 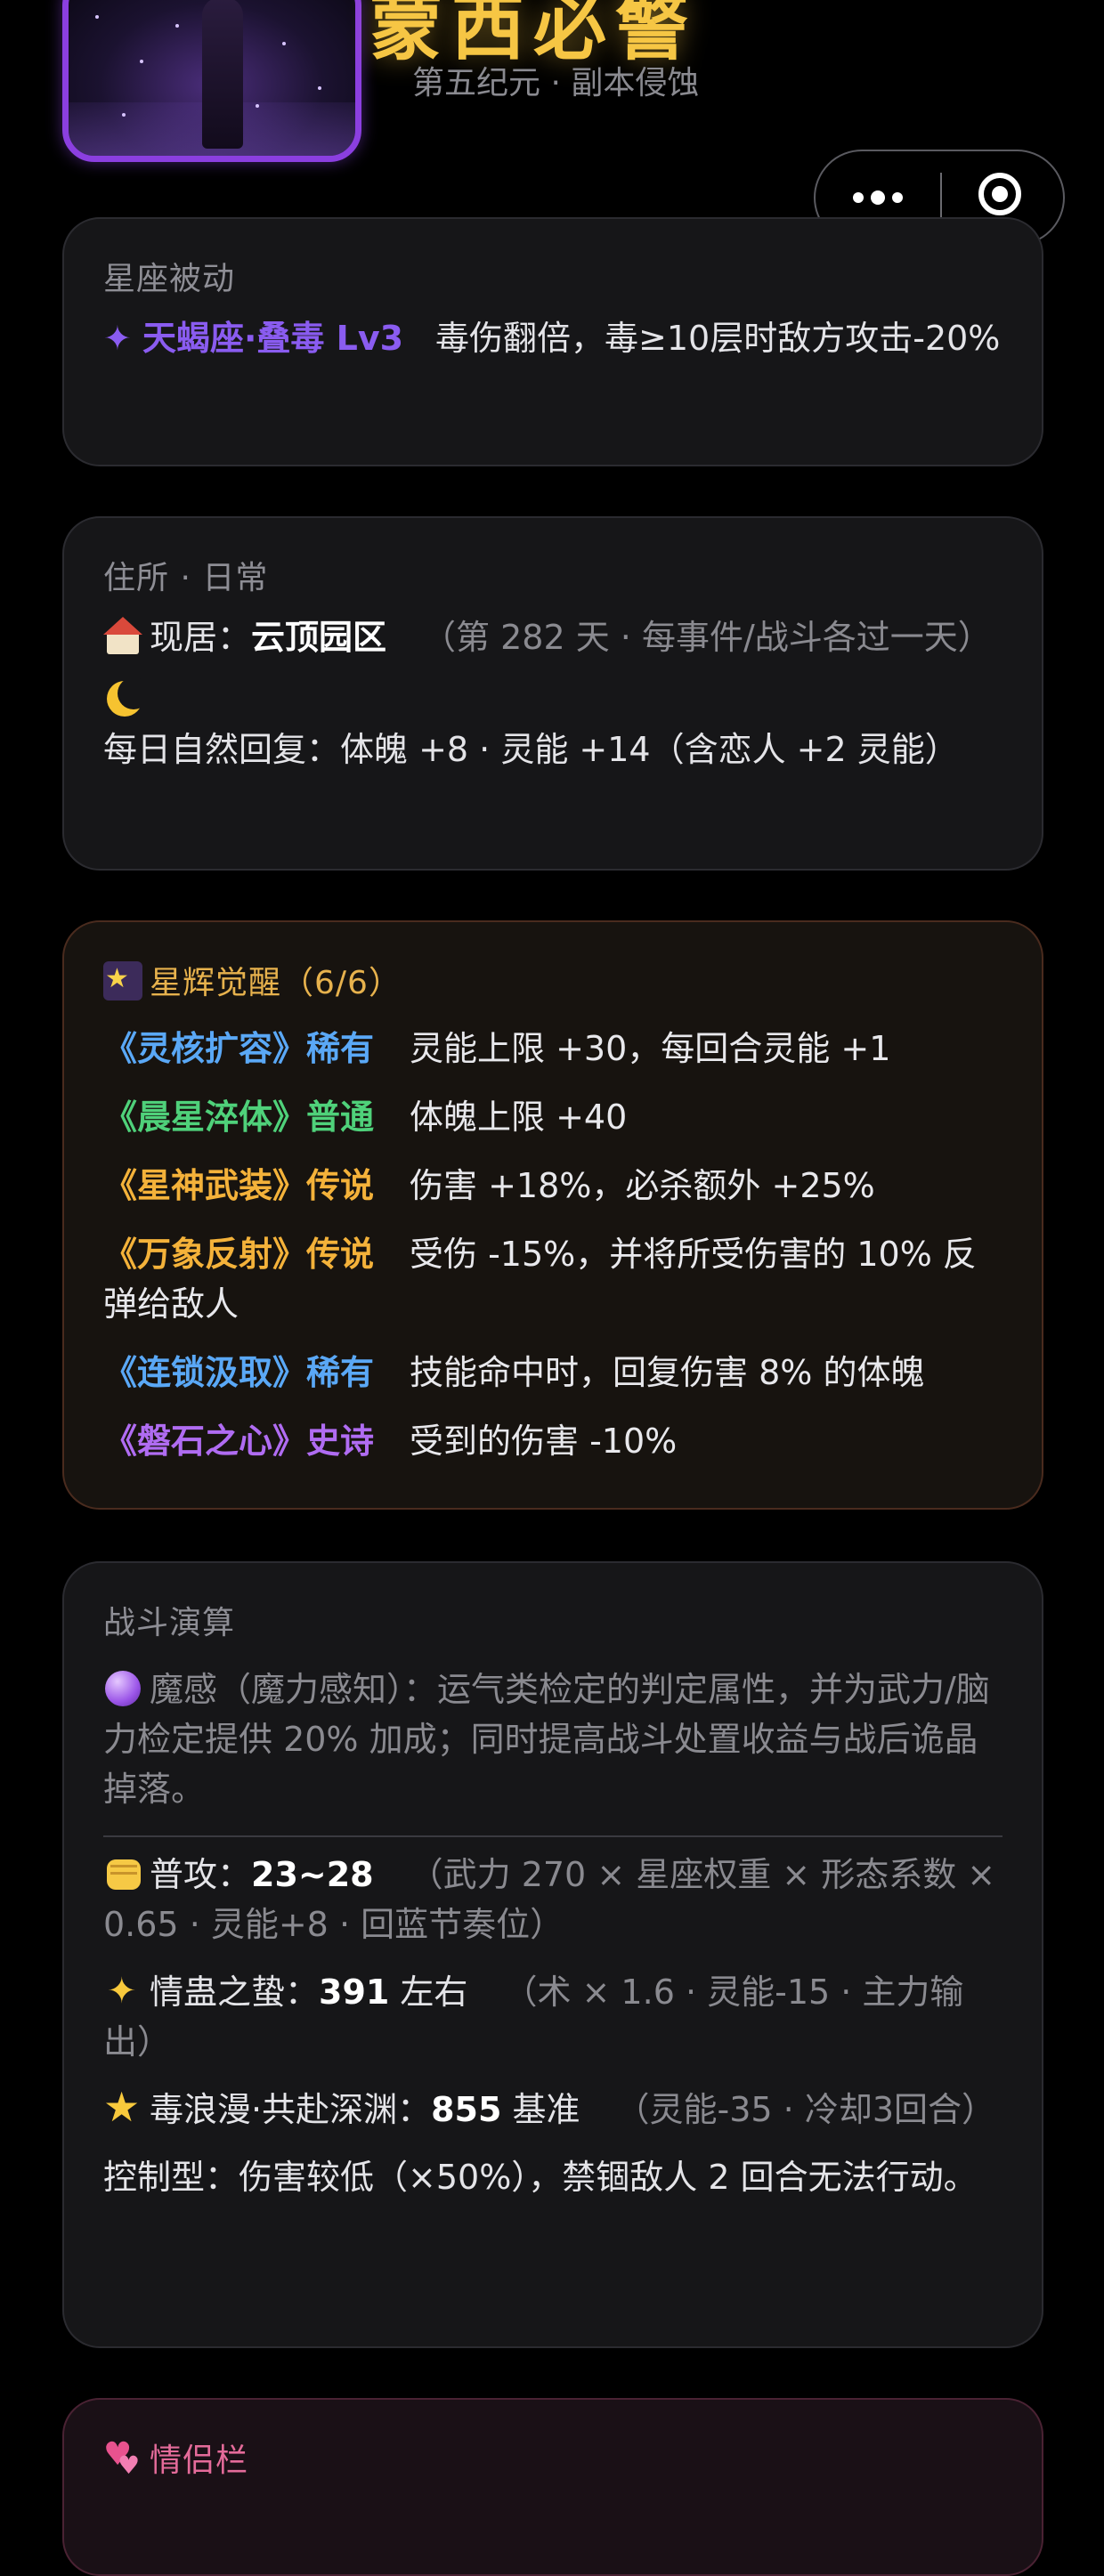 I want to click on avatar-figure, so click(x=223, y=74).